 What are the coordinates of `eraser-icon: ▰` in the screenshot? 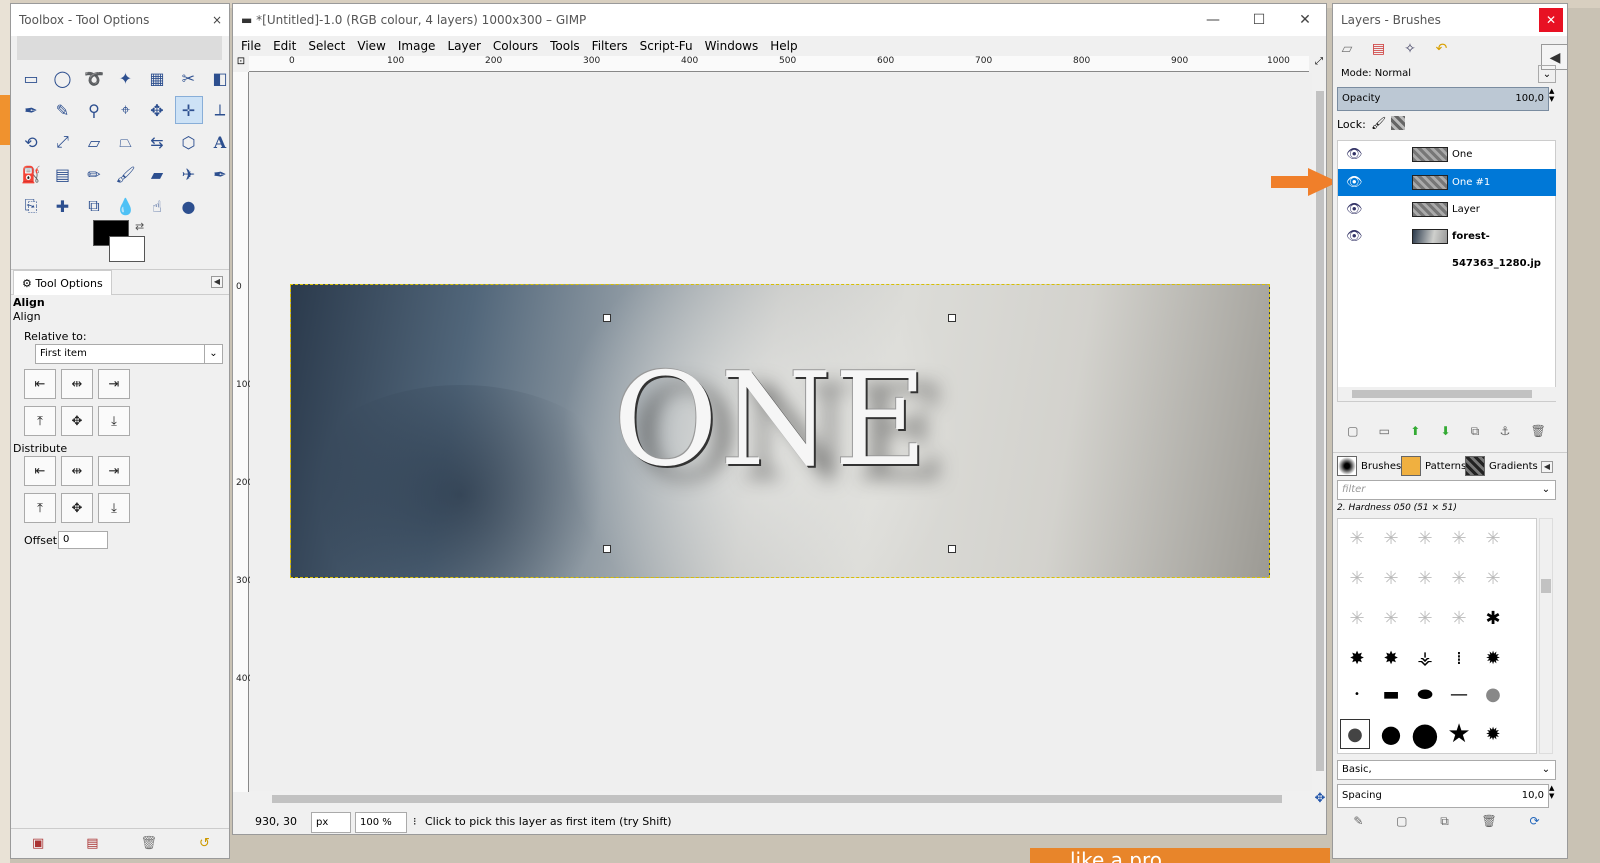 It's located at (157, 174).